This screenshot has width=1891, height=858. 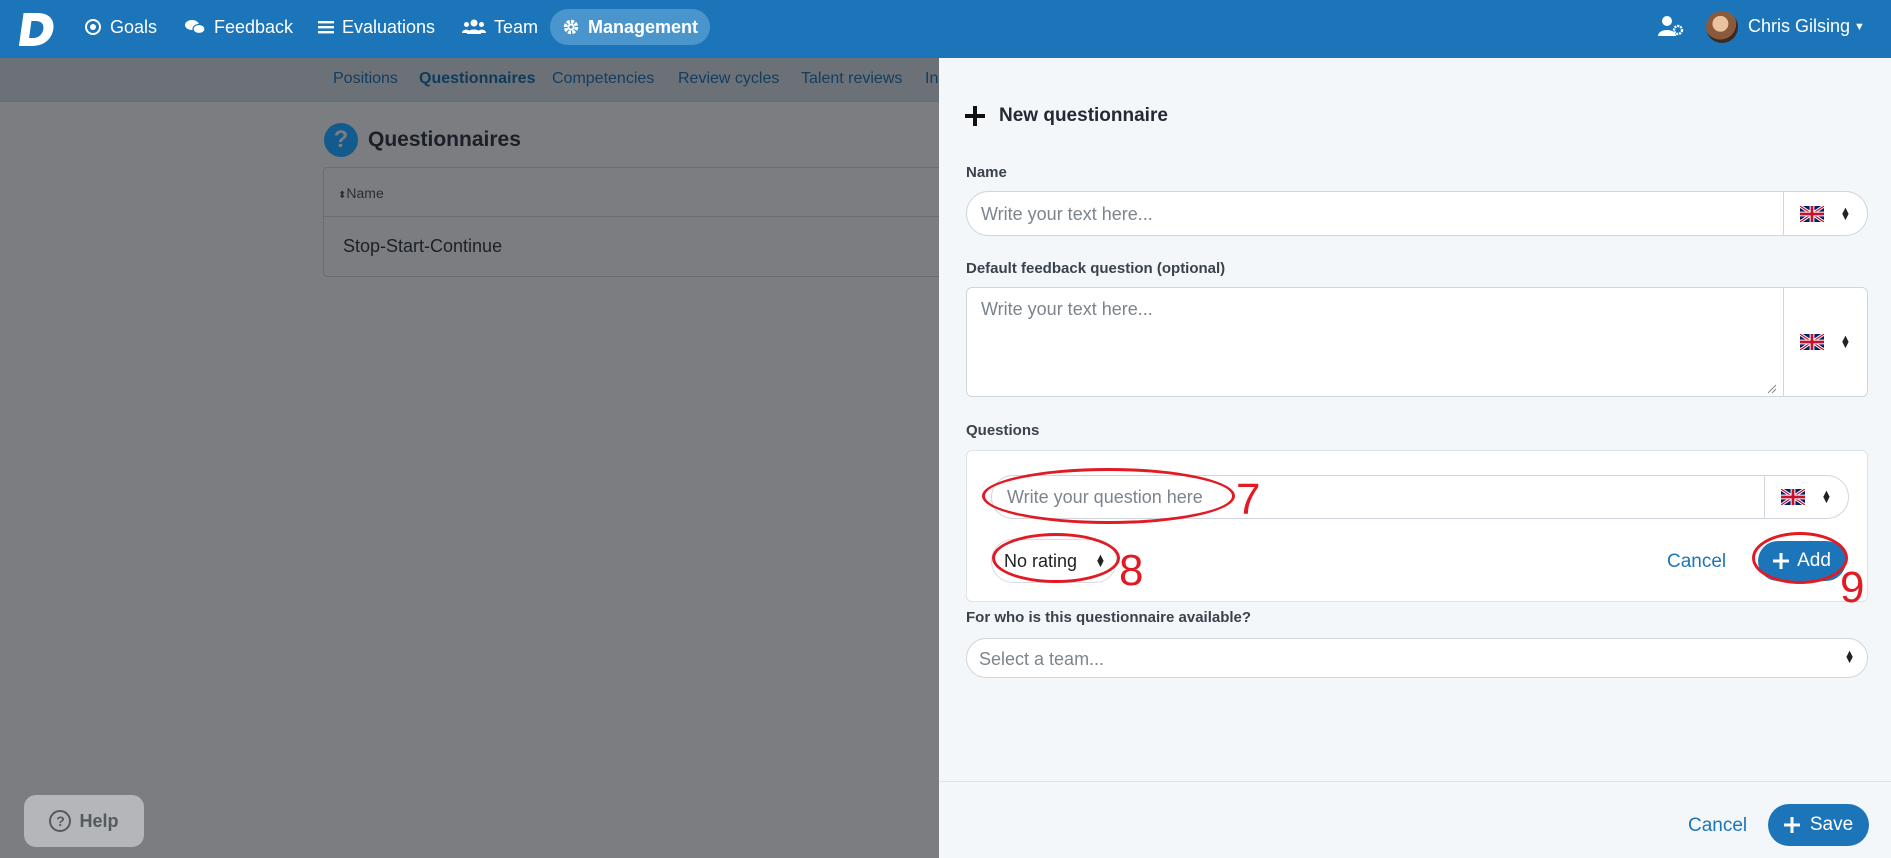 I want to click on page-header: ? Questionnaires, so click(x=422, y=140).